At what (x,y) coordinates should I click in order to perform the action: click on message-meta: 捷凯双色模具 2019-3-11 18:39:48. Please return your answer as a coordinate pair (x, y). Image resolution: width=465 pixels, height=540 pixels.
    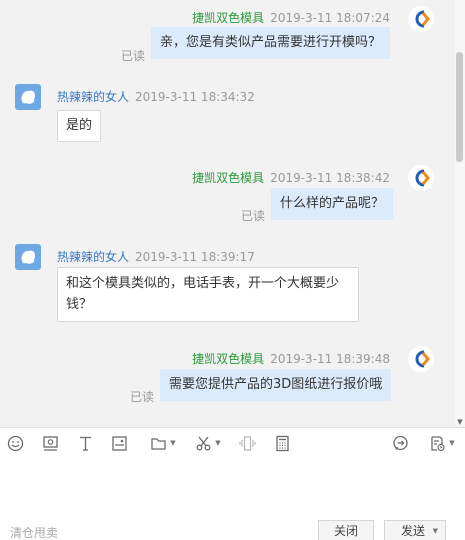
    Looking at the image, I should click on (291, 358).